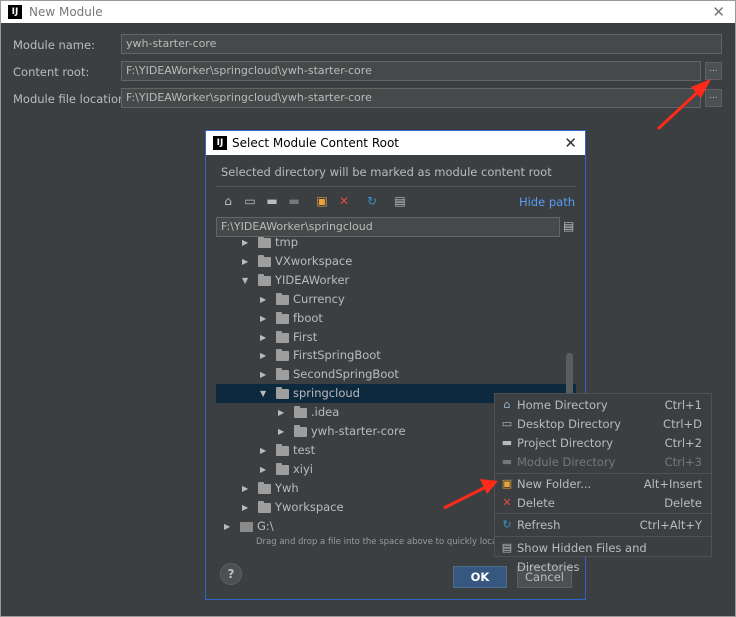  Describe the element at coordinates (683, 503) in the screenshot. I see `menu-item-shortcut: Delete` at that location.